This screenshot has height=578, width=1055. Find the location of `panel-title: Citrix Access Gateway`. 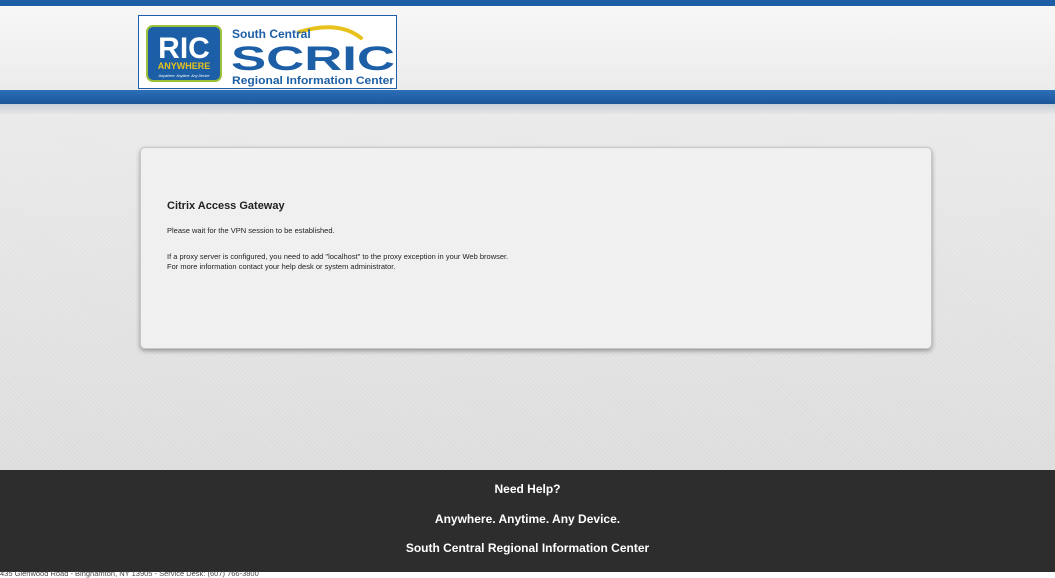

panel-title: Citrix Access Gateway is located at coordinates (226, 206).